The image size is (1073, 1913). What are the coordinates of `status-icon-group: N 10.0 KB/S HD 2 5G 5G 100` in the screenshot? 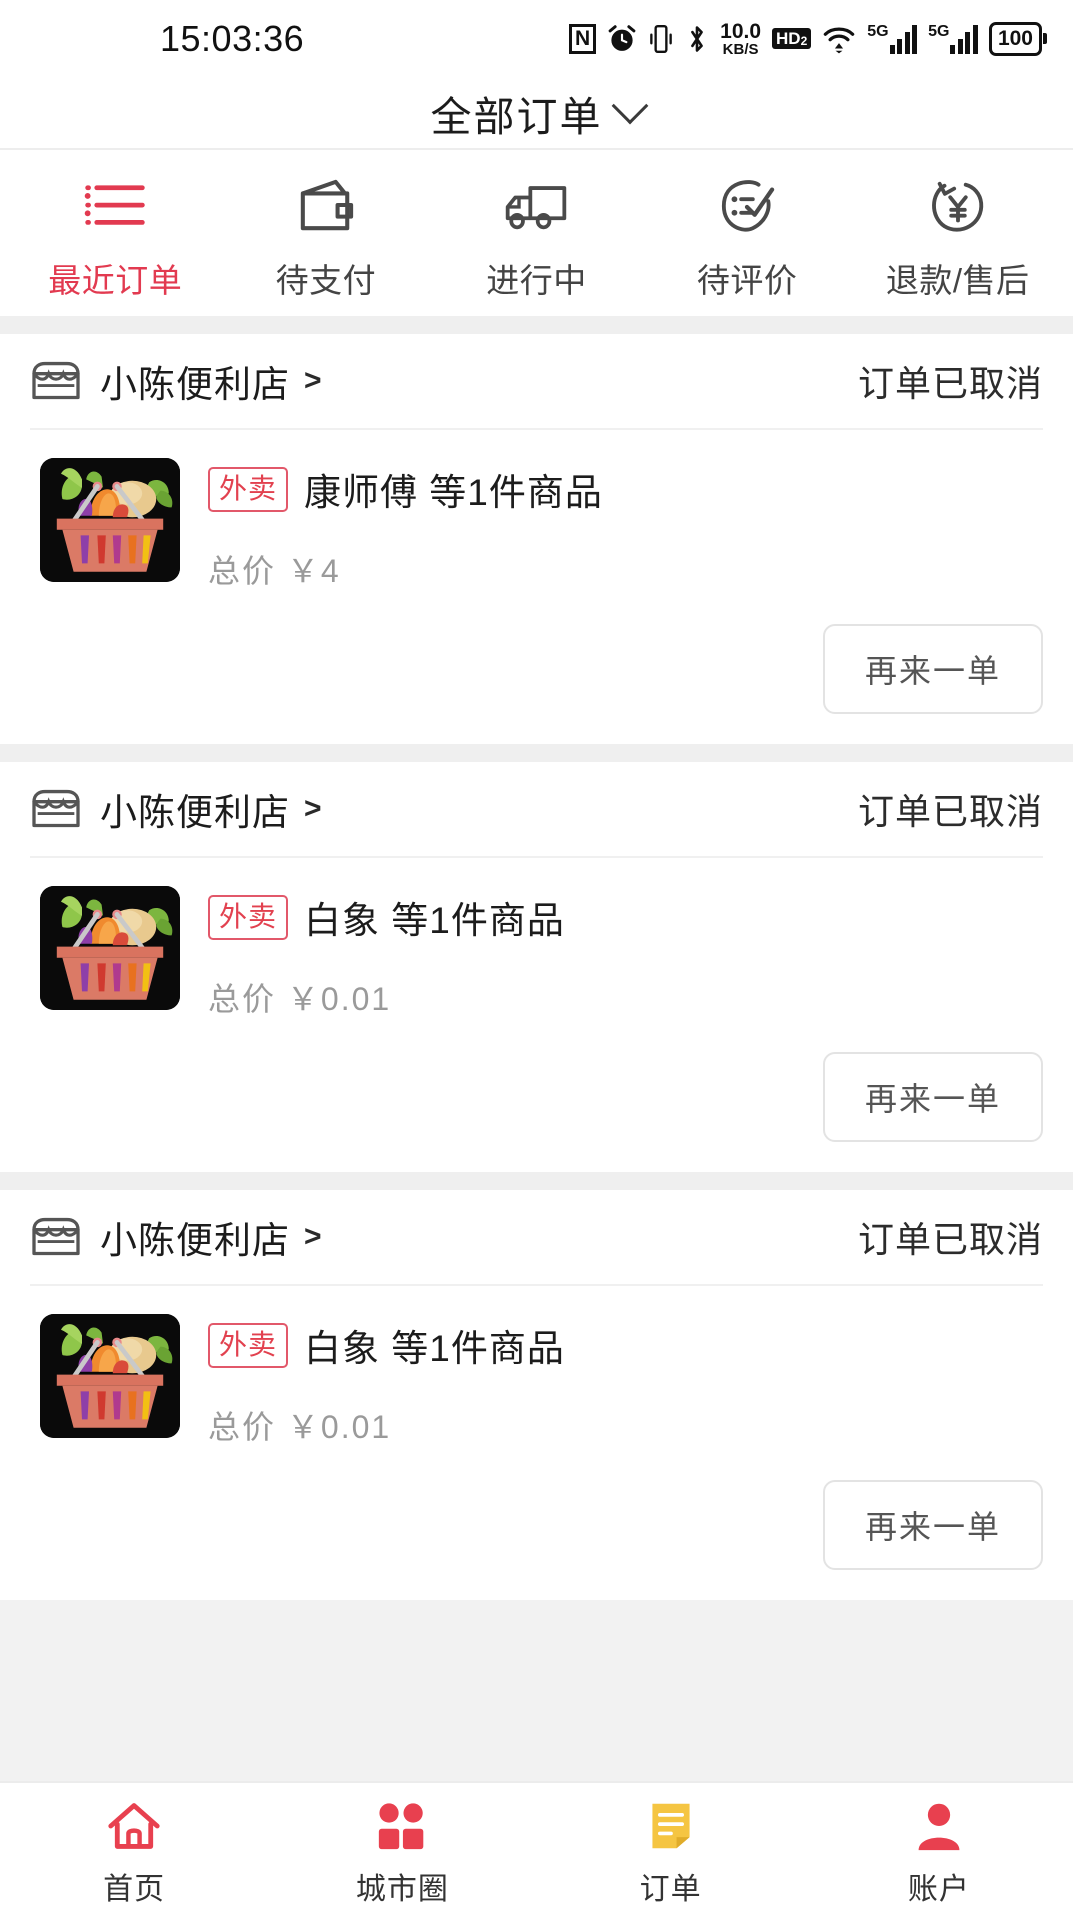 It's located at (808, 39).